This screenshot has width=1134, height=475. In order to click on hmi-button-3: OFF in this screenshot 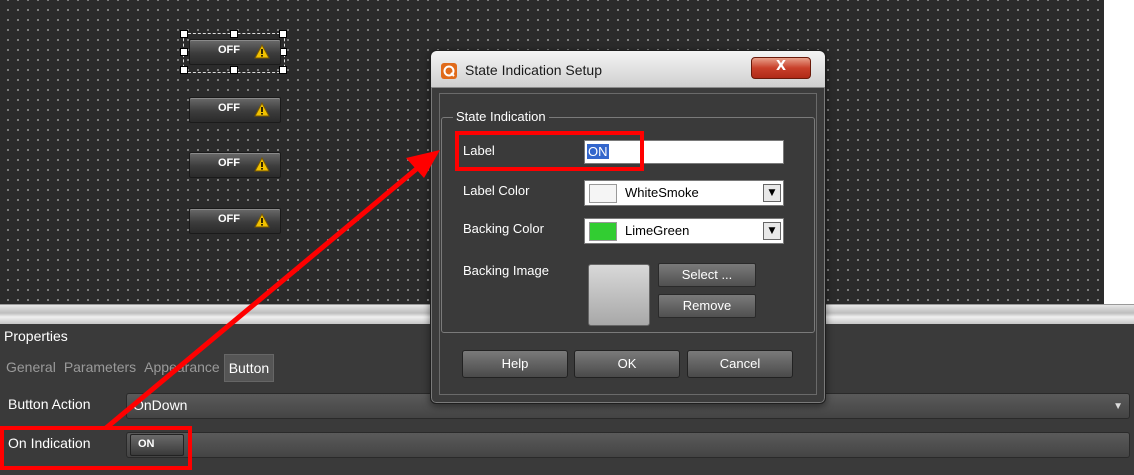, I will do `click(235, 165)`.